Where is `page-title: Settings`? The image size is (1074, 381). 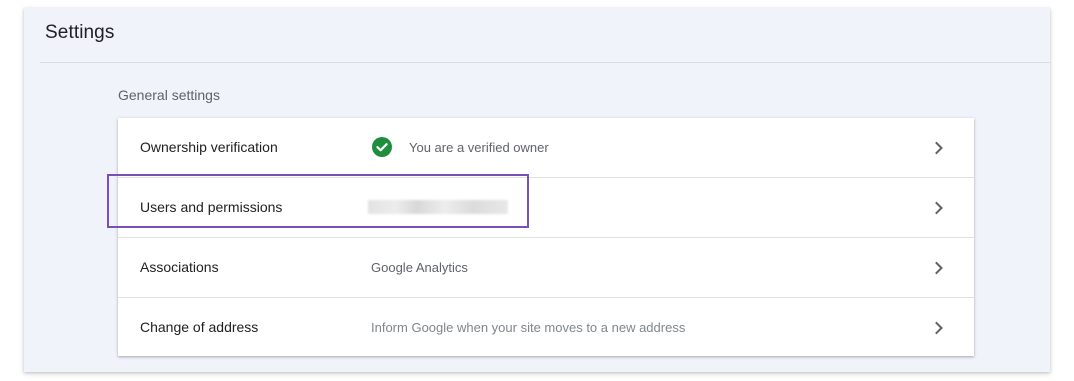 page-title: Settings is located at coordinates (80, 32).